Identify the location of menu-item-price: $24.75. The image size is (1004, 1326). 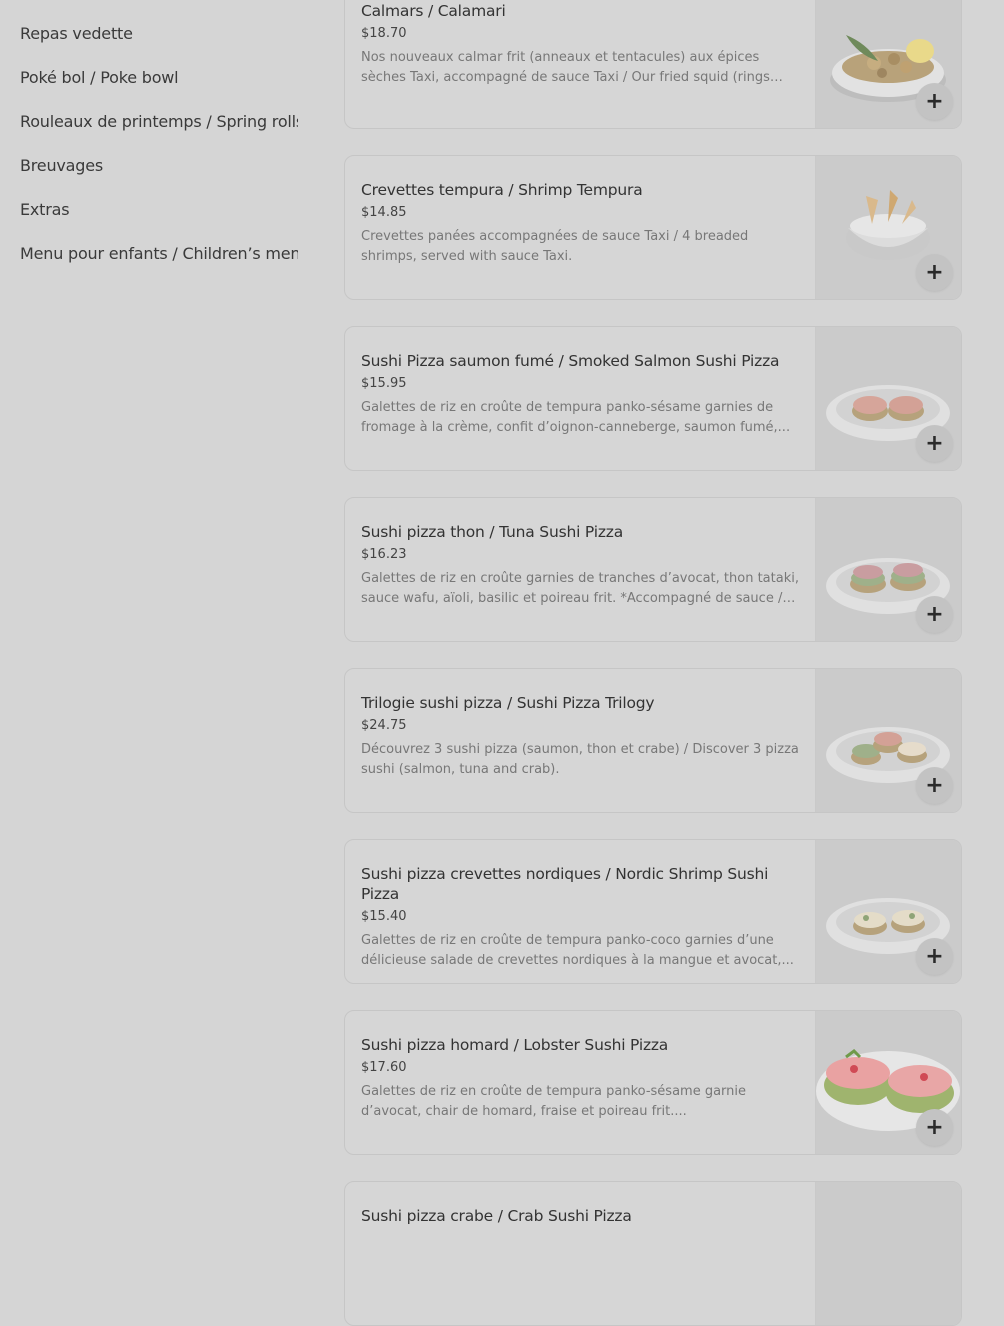
(384, 725).